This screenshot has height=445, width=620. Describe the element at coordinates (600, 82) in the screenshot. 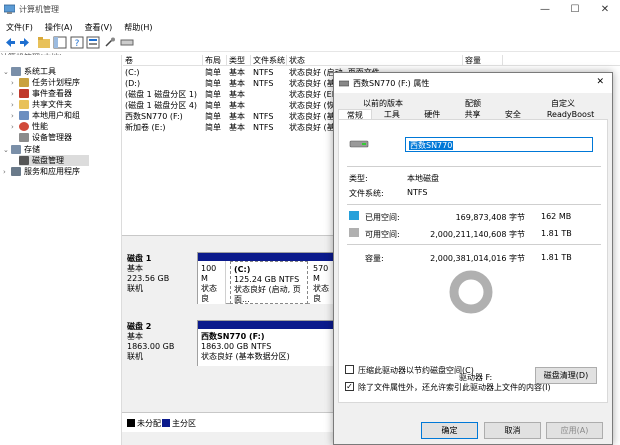

I see `dialog-close-button: ✕` at that location.